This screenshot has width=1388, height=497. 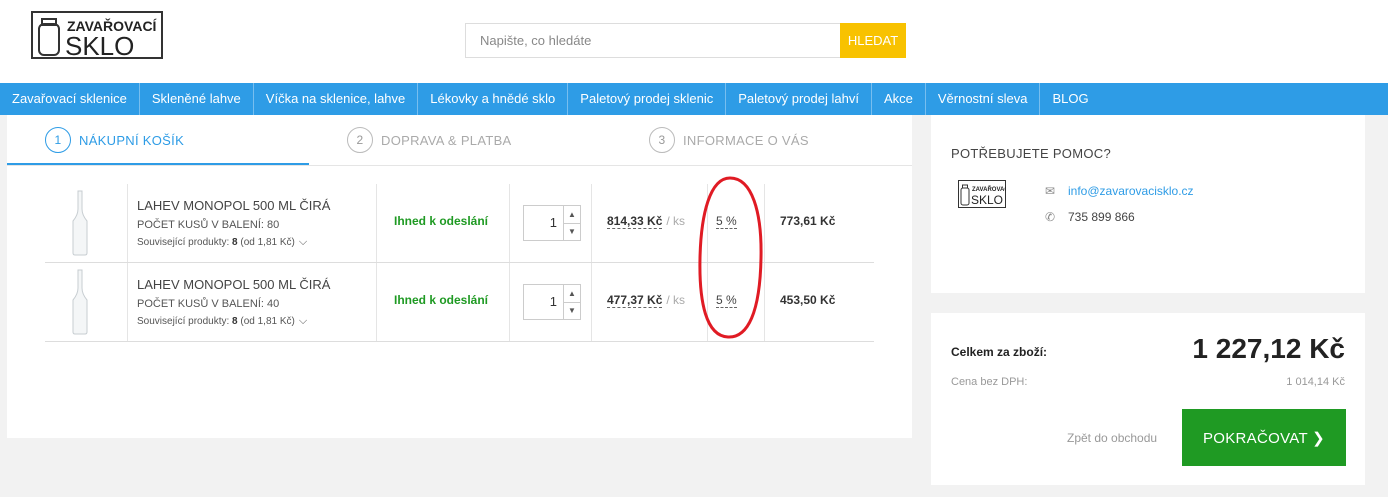 I want to click on step-number: 3, so click(x=662, y=140).